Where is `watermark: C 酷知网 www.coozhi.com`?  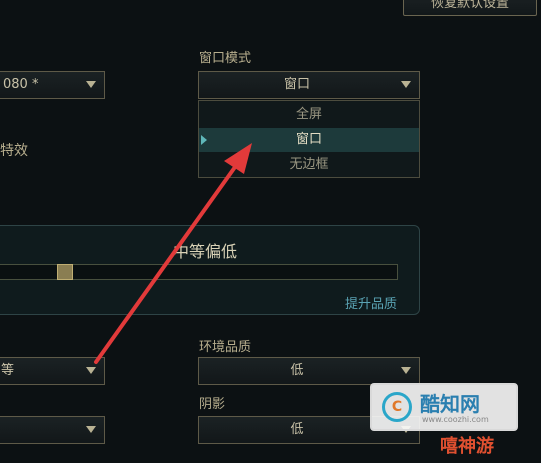 watermark: C 酷知网 www.coozhi.com is located at coordinates (444, 407).